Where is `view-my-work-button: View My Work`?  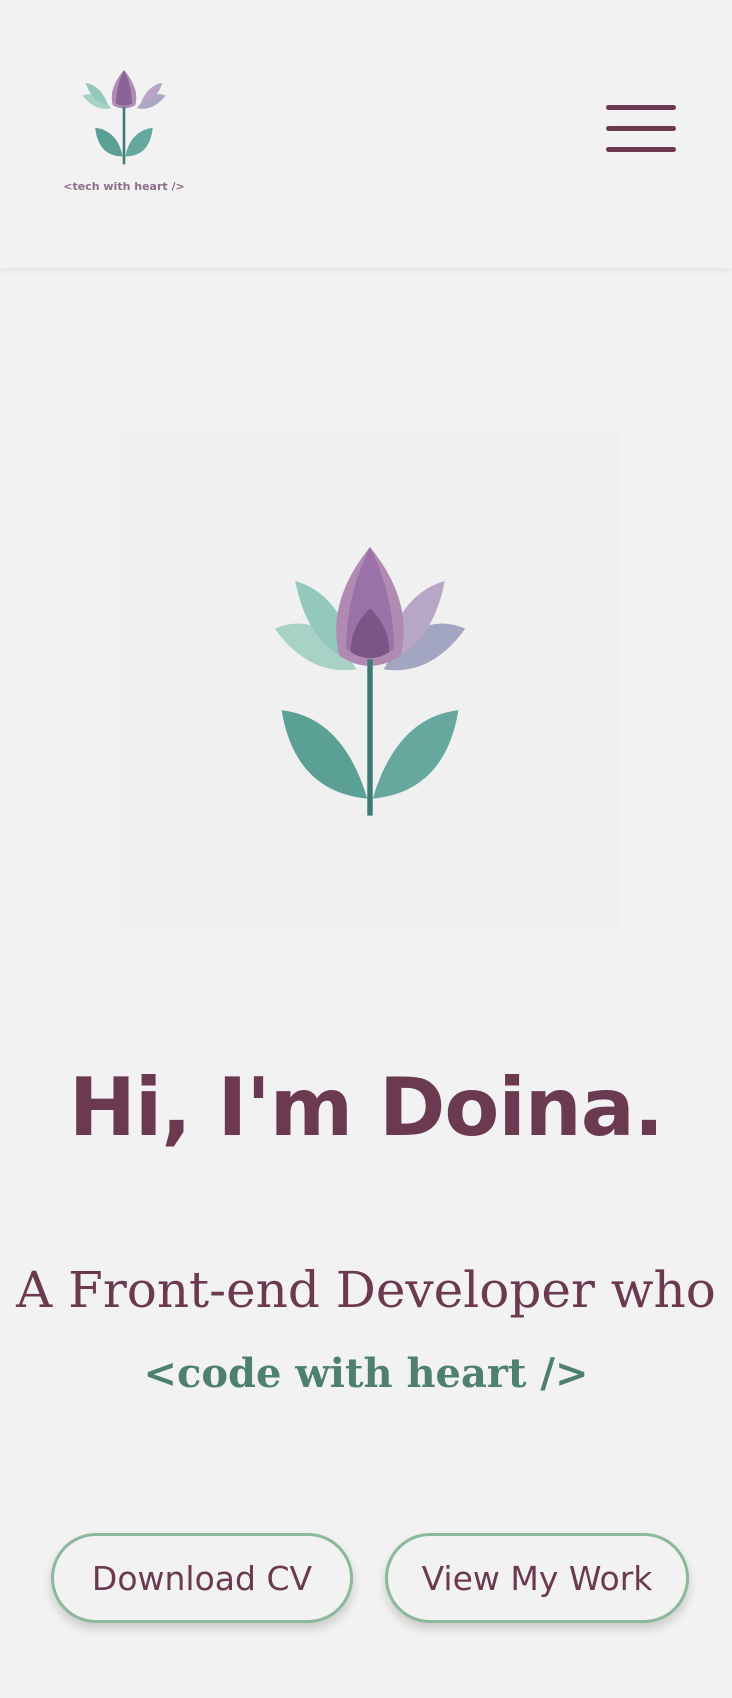
view-my-work-button: View My Work is located at coordinates (537, 1578).